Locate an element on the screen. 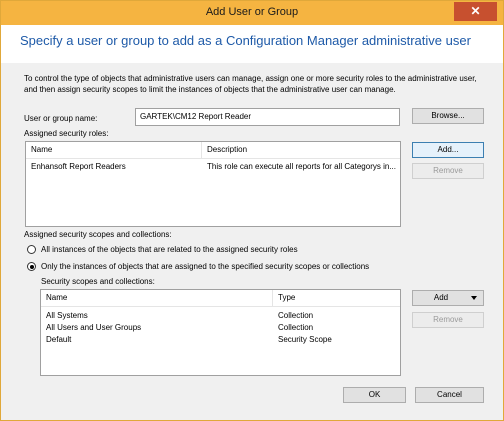 This screenshot has width=504, height=421. add-scope-button: Add is located at coordinates (448, 298).